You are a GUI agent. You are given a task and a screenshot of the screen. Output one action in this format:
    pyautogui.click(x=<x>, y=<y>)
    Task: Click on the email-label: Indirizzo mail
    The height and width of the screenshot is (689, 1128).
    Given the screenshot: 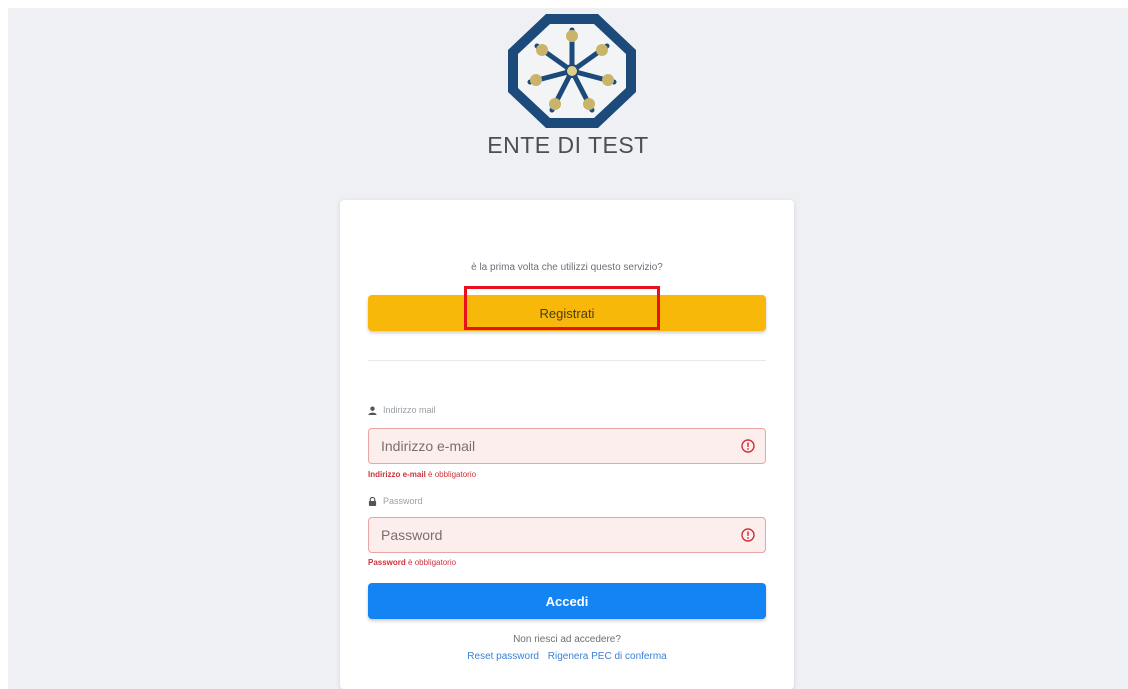 What is the action you would take?
    pyautogui.click(x=402, y=410)
    